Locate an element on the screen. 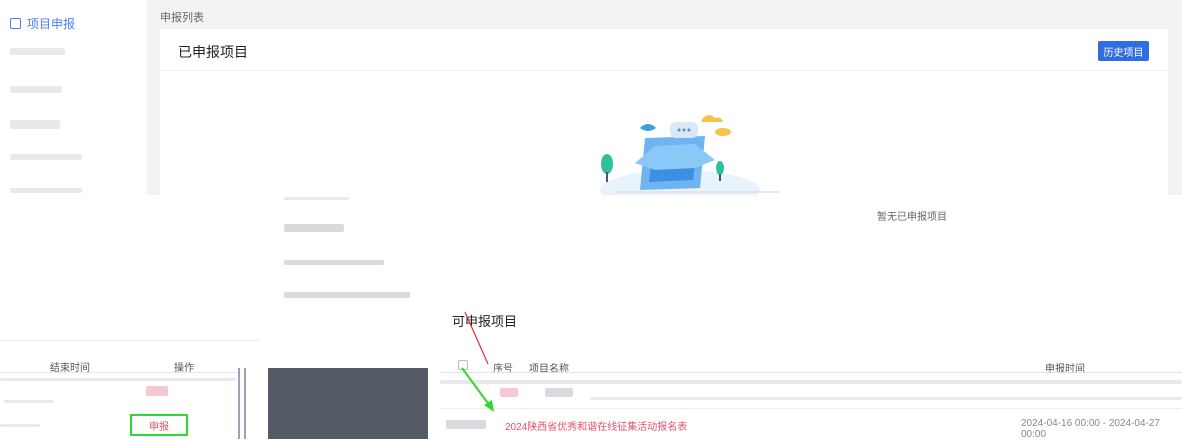 The height and width of the screenshot is (440, 1182). select-all-checkbox is located at coordinates (463, 365).